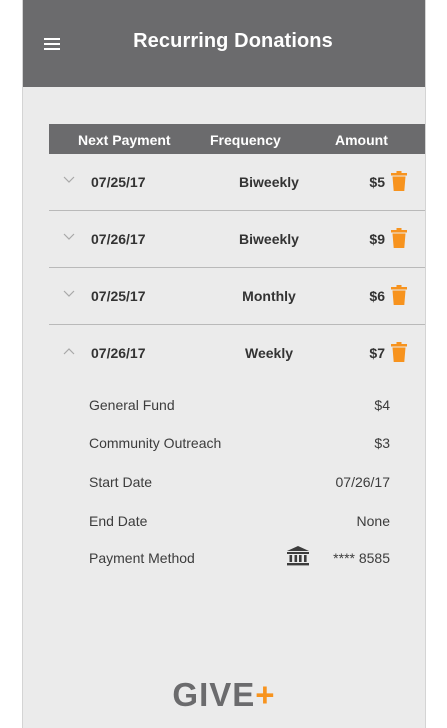  Describe the element at coordinates (265, 694) in the screenshot. I see `logo-plus: +` at that location.